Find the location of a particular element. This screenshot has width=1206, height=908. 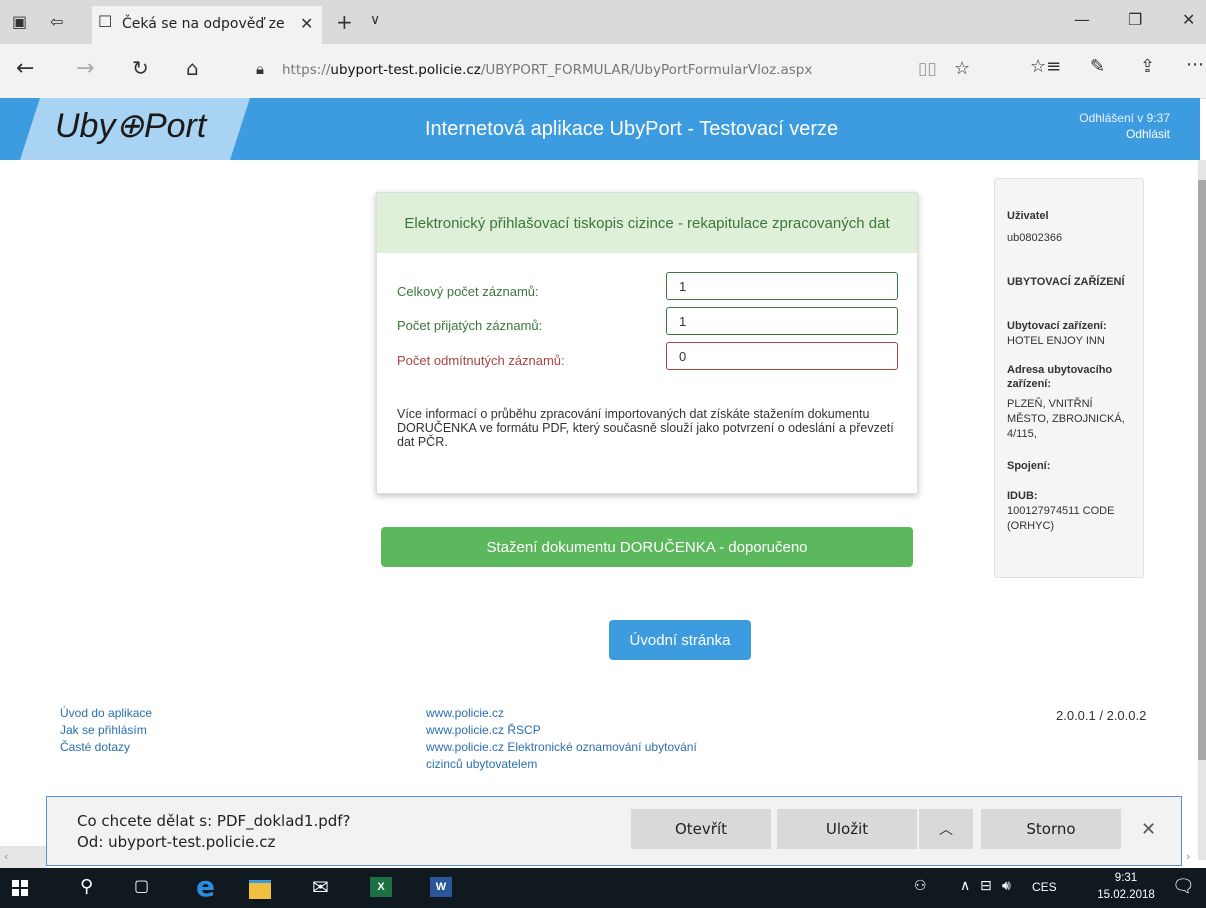

url-domain: ubyport-test.policie.cz is located at coordinates (405, 70).